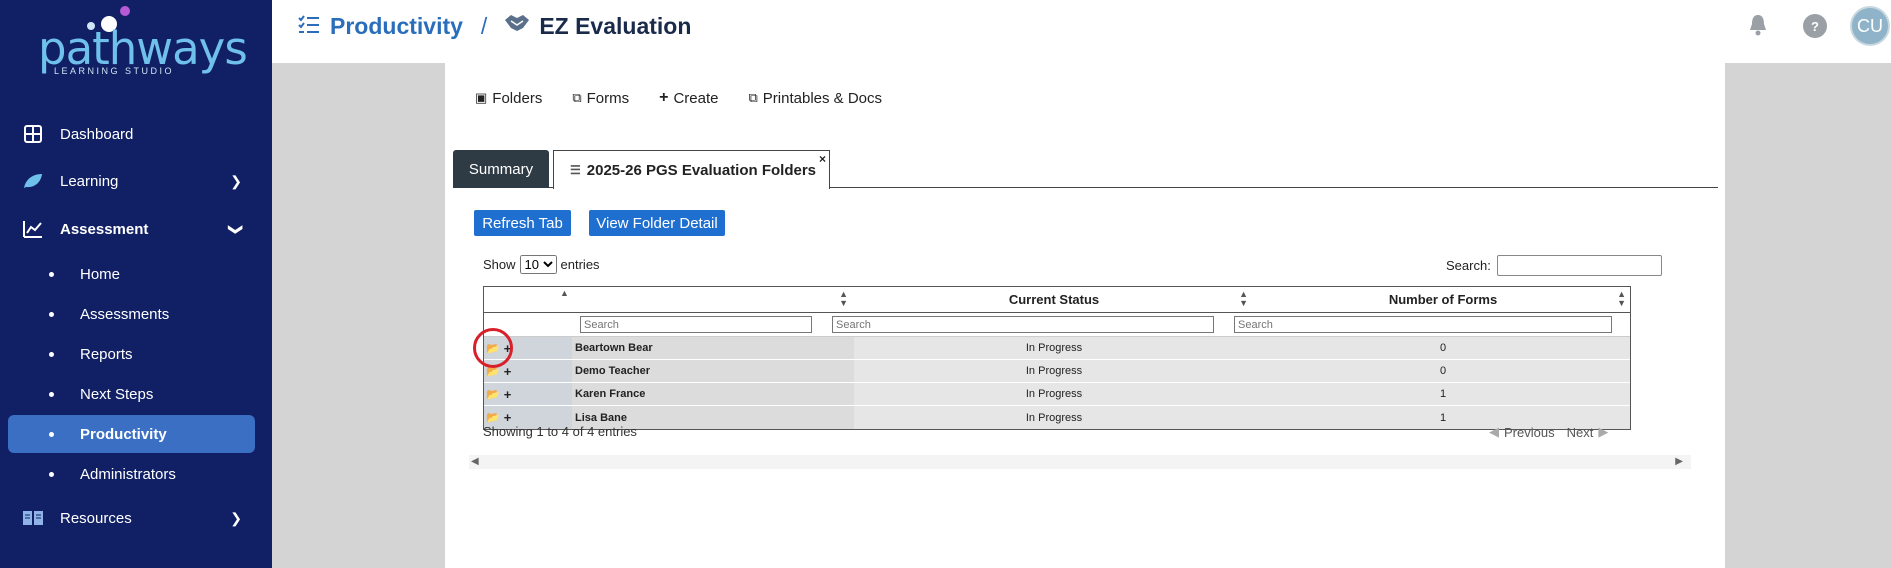  I want to click on page-length-select: 10, so click(538, 264).